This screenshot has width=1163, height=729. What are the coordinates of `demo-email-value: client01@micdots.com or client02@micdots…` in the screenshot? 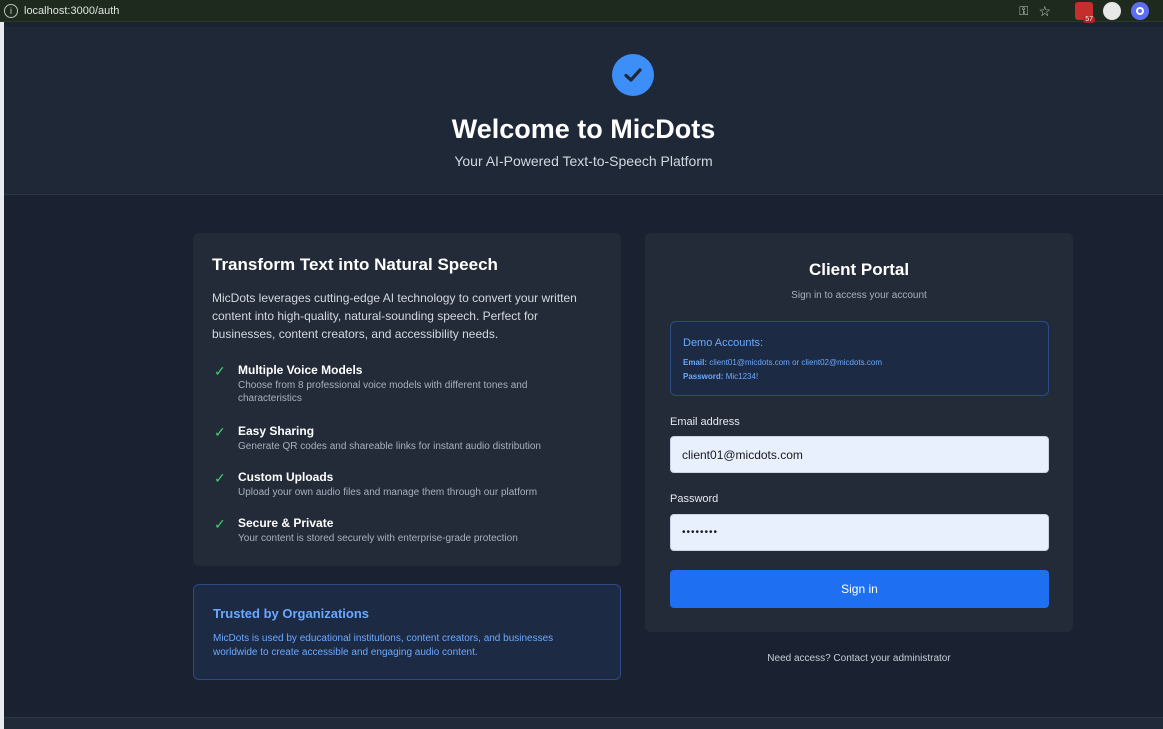 It's located at (795, 362).